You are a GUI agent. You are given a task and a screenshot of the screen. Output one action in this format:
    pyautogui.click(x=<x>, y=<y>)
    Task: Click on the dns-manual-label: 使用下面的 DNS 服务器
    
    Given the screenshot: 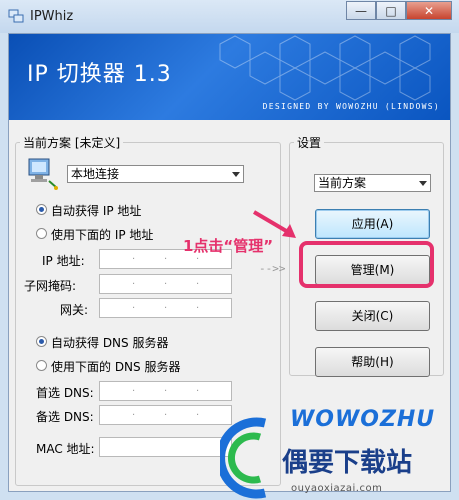 What is the action you would take?
    pyautogui.click(x=116, y=367)
    